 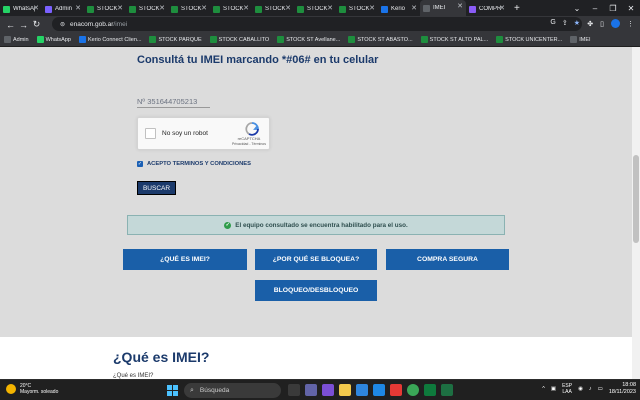 What do you see at coordinates (629, 385) in the screenshot?
I see `clock-time: 18:08` at bounding box center [629, 385].